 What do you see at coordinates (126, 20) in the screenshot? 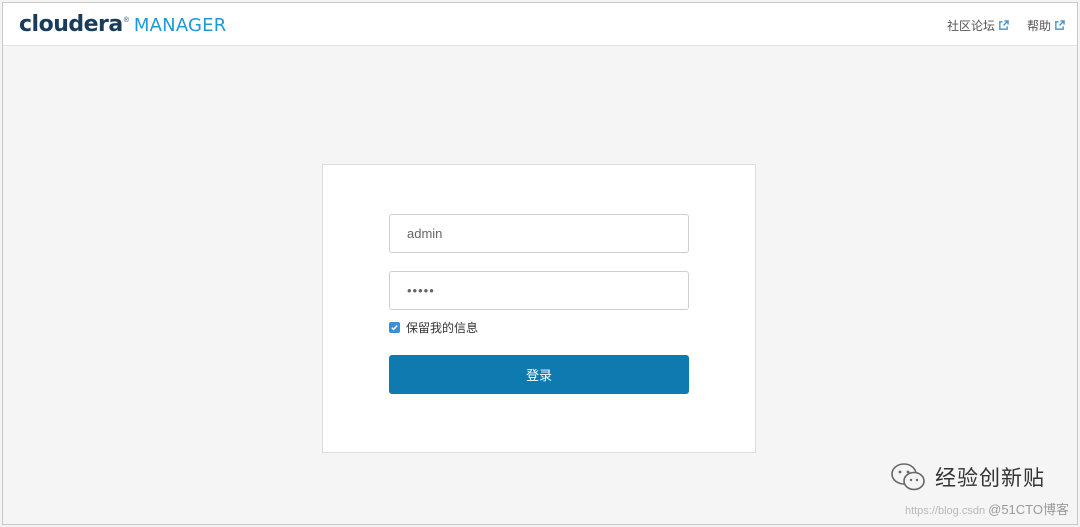
I see `logo-registered-mark: ®` at bounding box center [126, 20].